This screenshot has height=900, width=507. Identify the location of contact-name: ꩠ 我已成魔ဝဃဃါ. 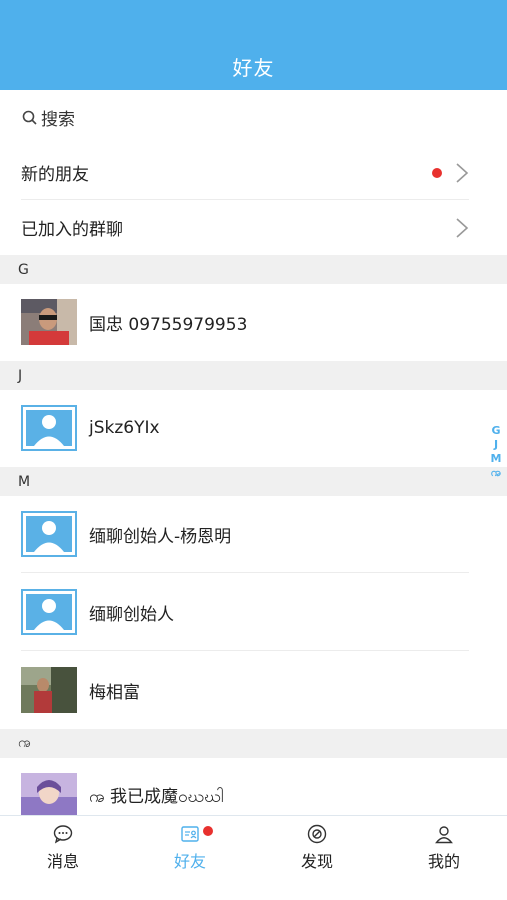
(156, 796).